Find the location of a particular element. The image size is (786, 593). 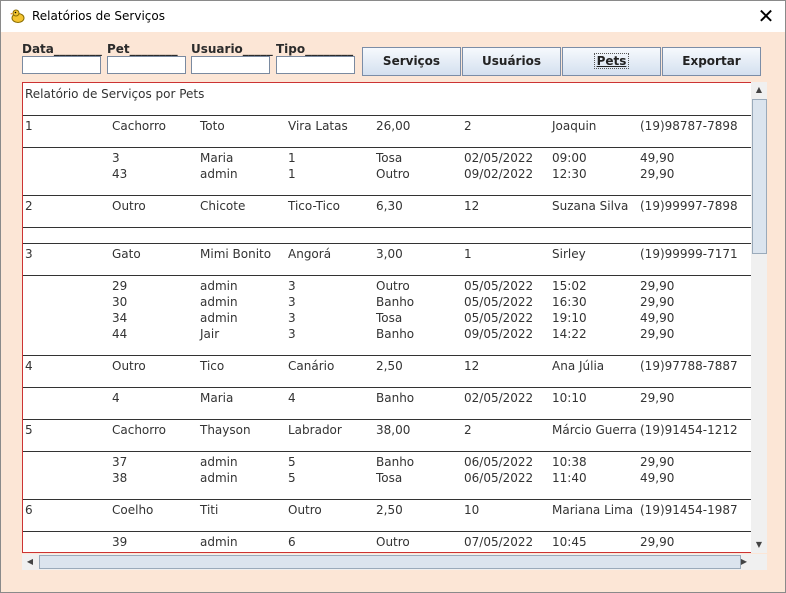

service-row: 45 Jair 6 Tosa 09/05/2022 14:35 49,90 is located at coordinates (387, 551).